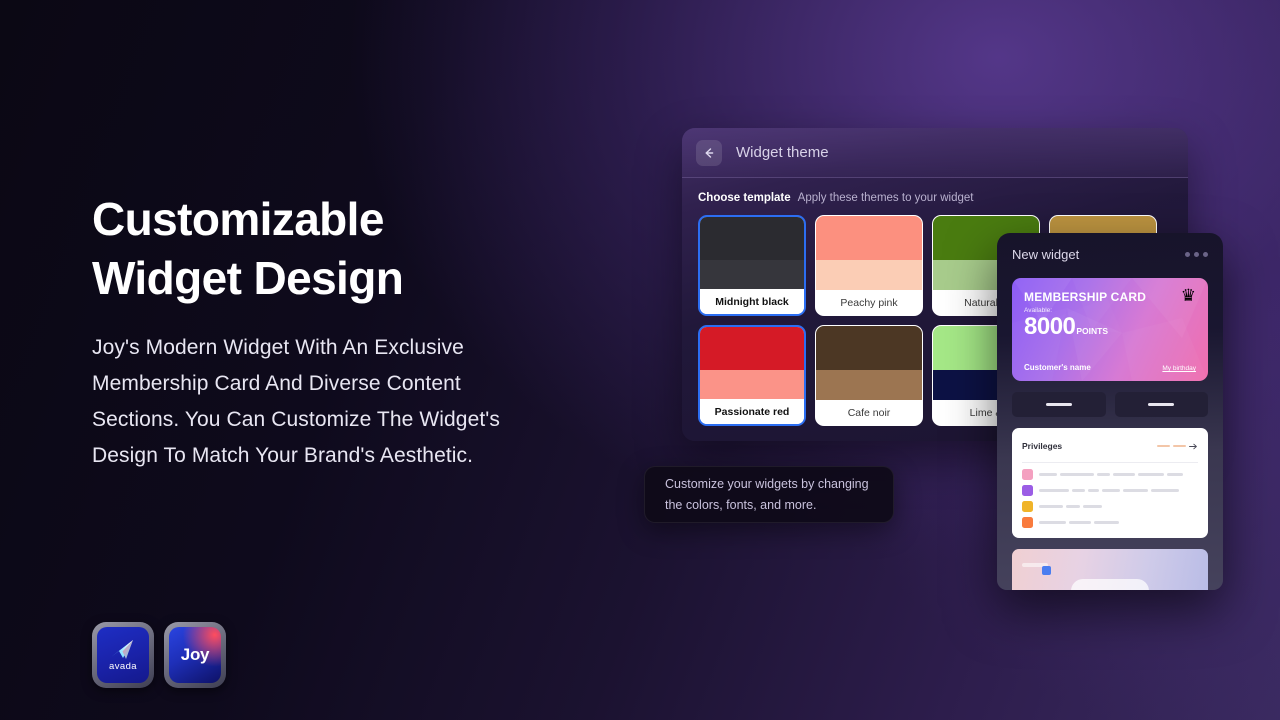 The width and height of the screenshot is (1280, 720). I want to click on swatch-label: Midnight black, so click(752, 301).